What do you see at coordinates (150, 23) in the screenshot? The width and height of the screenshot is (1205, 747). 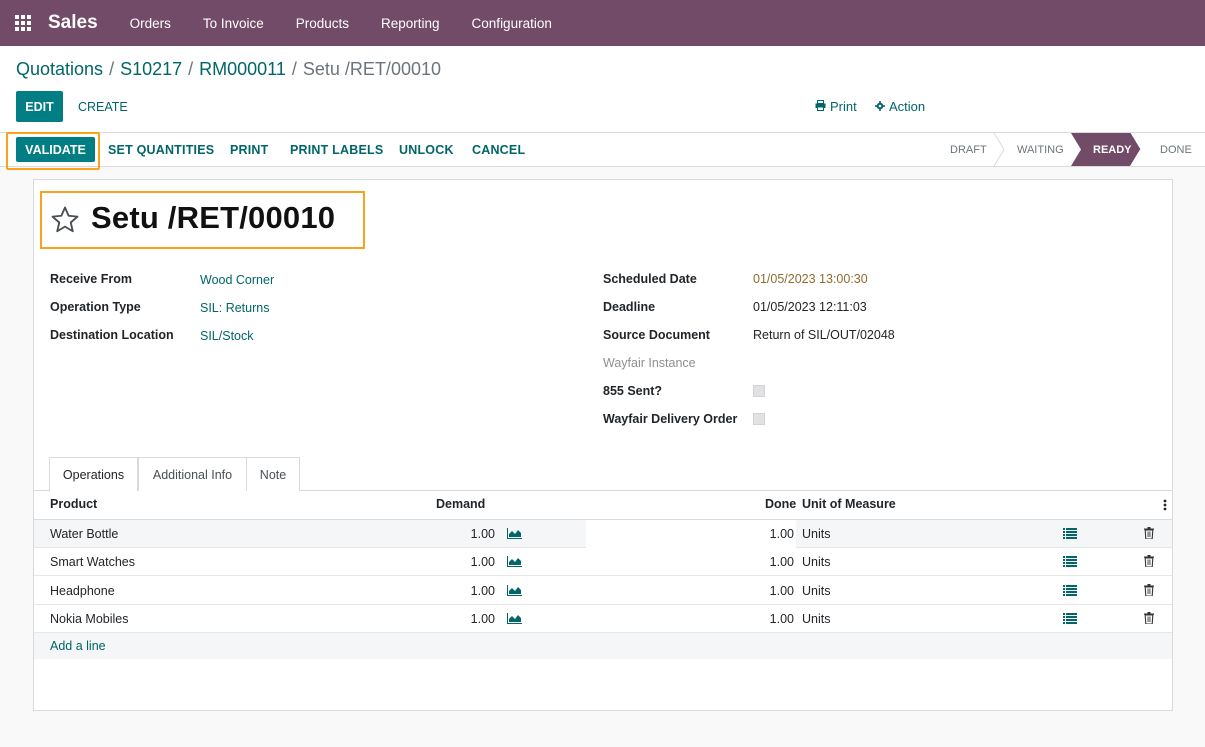 I see `menu-orders: Orders` at bounding box center [150, 23].